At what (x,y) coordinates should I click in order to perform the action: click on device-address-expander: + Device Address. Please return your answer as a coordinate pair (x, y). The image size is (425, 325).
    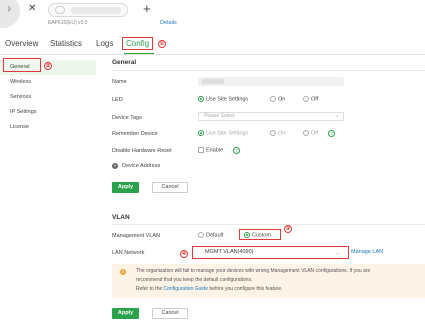
    Looking at the image, I should click on (136, 166).